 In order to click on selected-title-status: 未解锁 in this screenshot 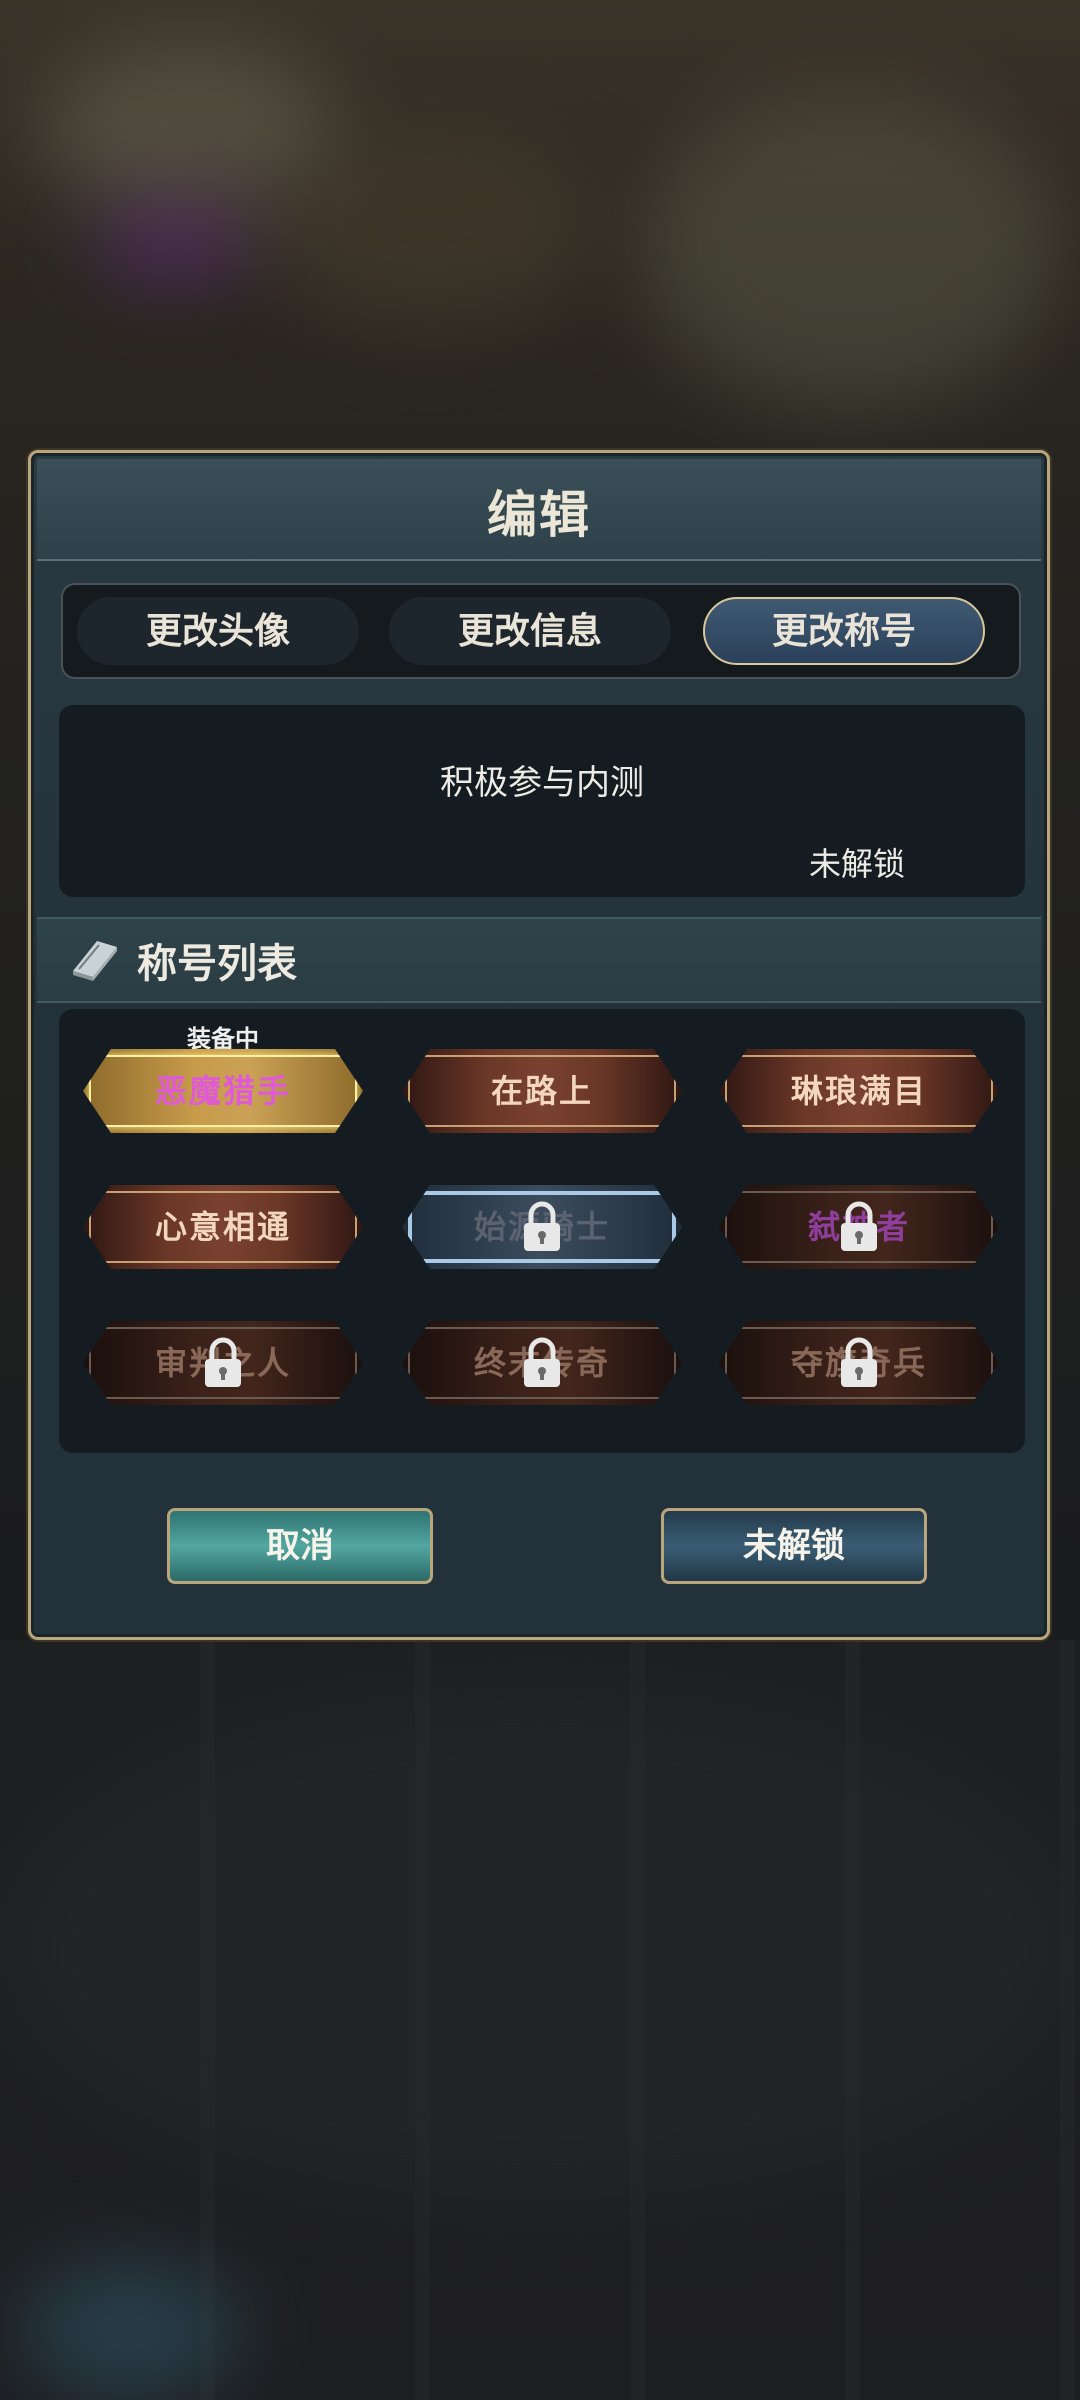, I will do `click(856, 864)`.